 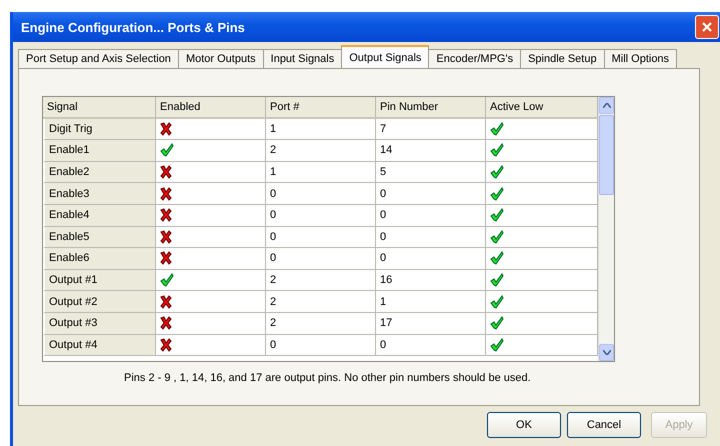 I want to click on row-header: Enable2, so click(x=99, y=173).